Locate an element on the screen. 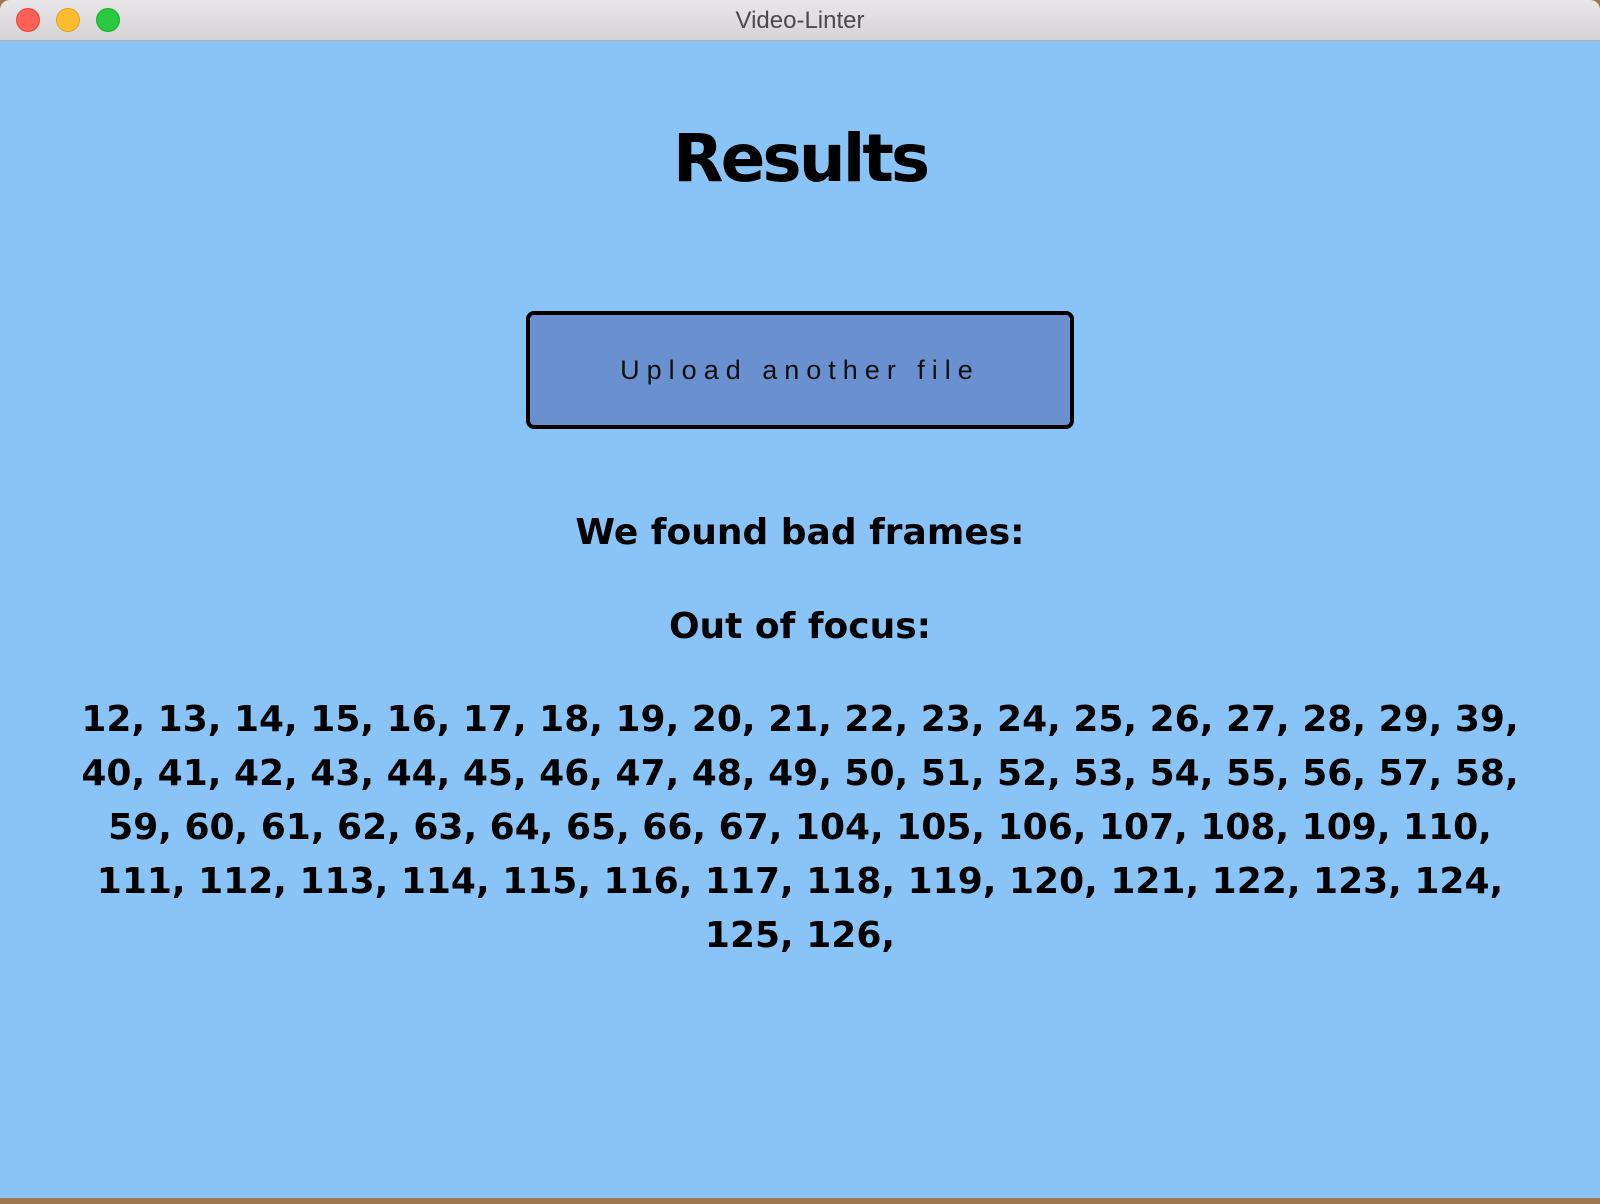 The image size is (1600, 1204). bad-frames-heading: We found bad frames: is located at coordinates (800, 532).